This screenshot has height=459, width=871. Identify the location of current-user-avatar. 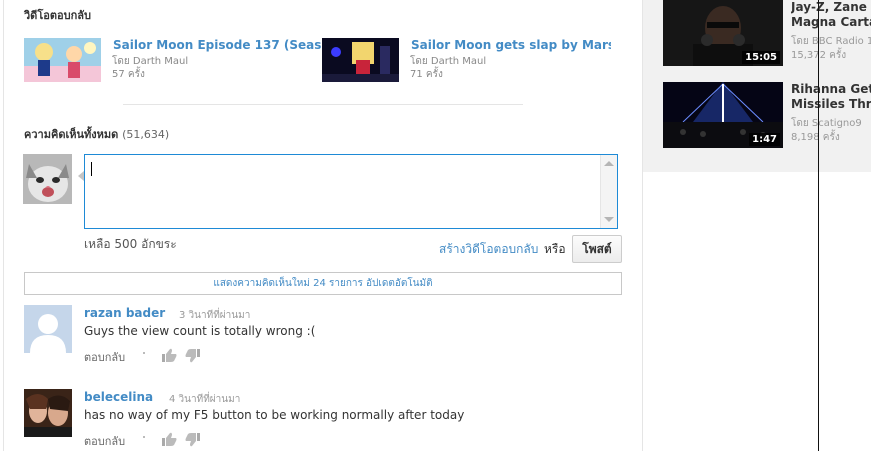
(47, 179).